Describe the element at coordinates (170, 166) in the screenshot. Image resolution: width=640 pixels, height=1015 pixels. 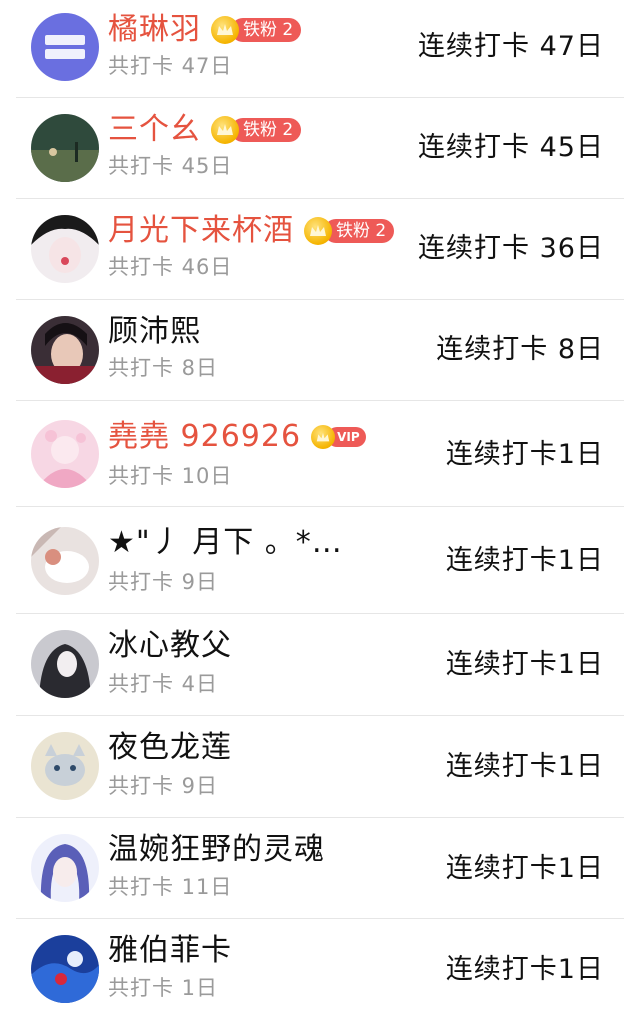
I see `total-checkins: 共打卡 45日` at that location.